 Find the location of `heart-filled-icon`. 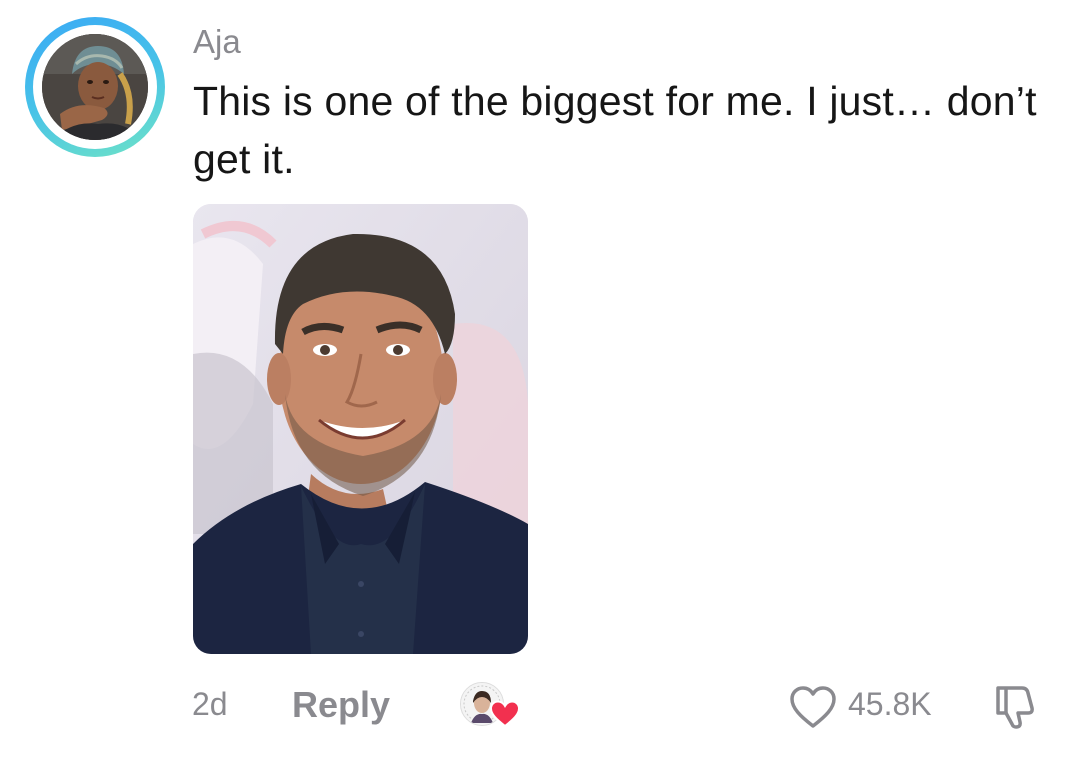

heart-filled-icon is located at coordinates (505, 714).